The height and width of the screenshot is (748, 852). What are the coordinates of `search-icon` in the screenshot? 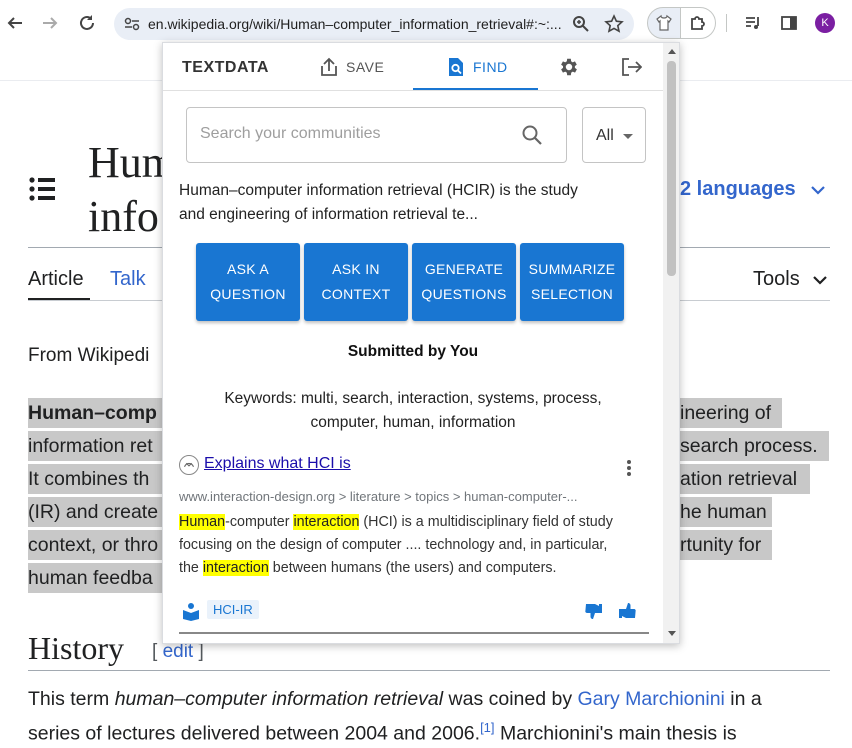 It's located at (532, 135).